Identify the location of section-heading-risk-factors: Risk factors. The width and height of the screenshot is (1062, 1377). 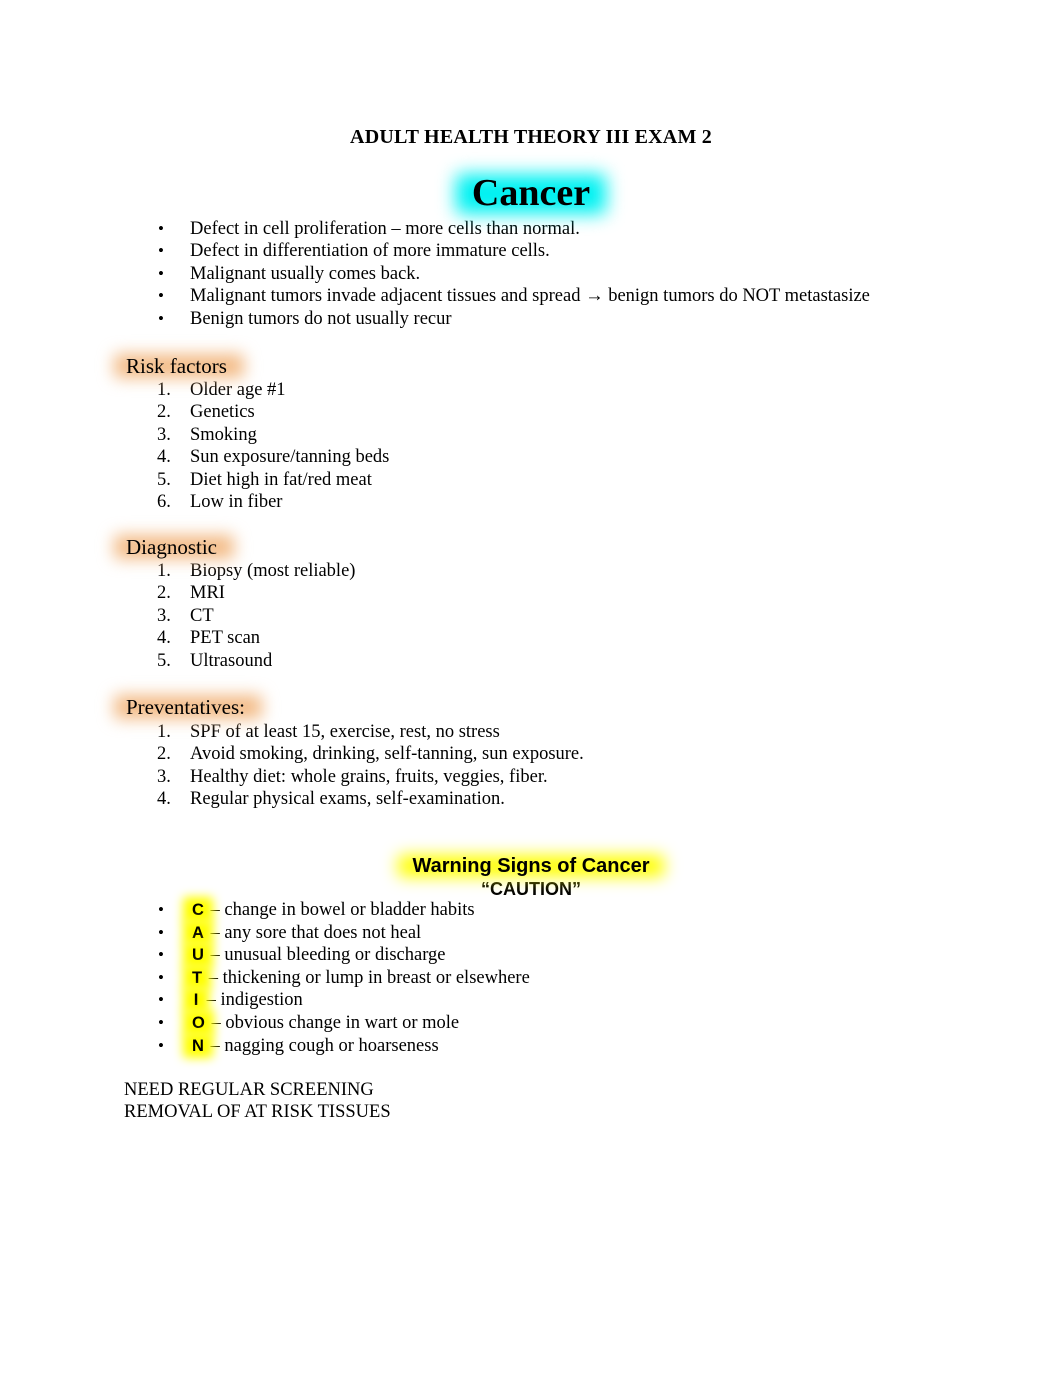
(179, 366).